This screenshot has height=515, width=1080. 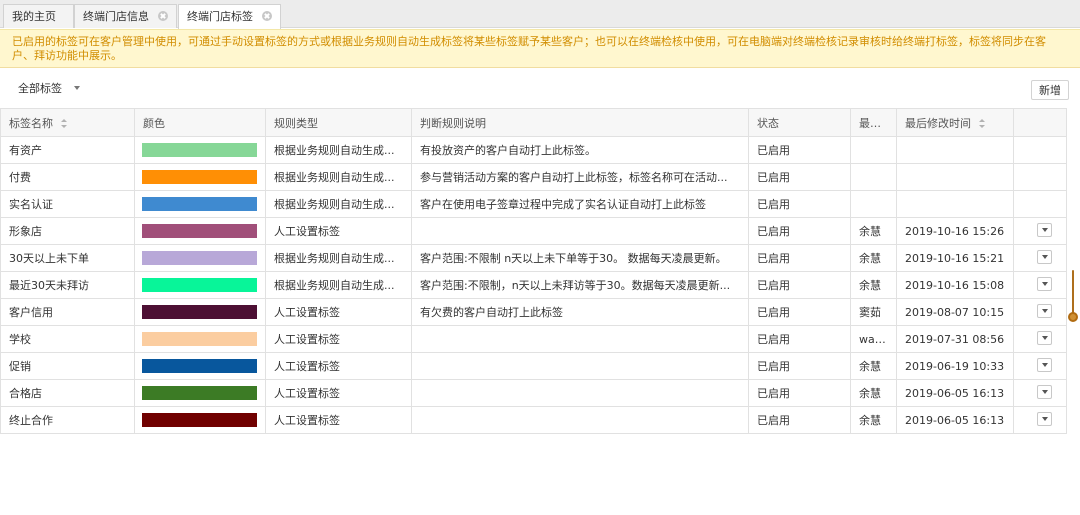 I want to click on column-header-tag-name-label: 标签名称, so click(x=31, y=123).